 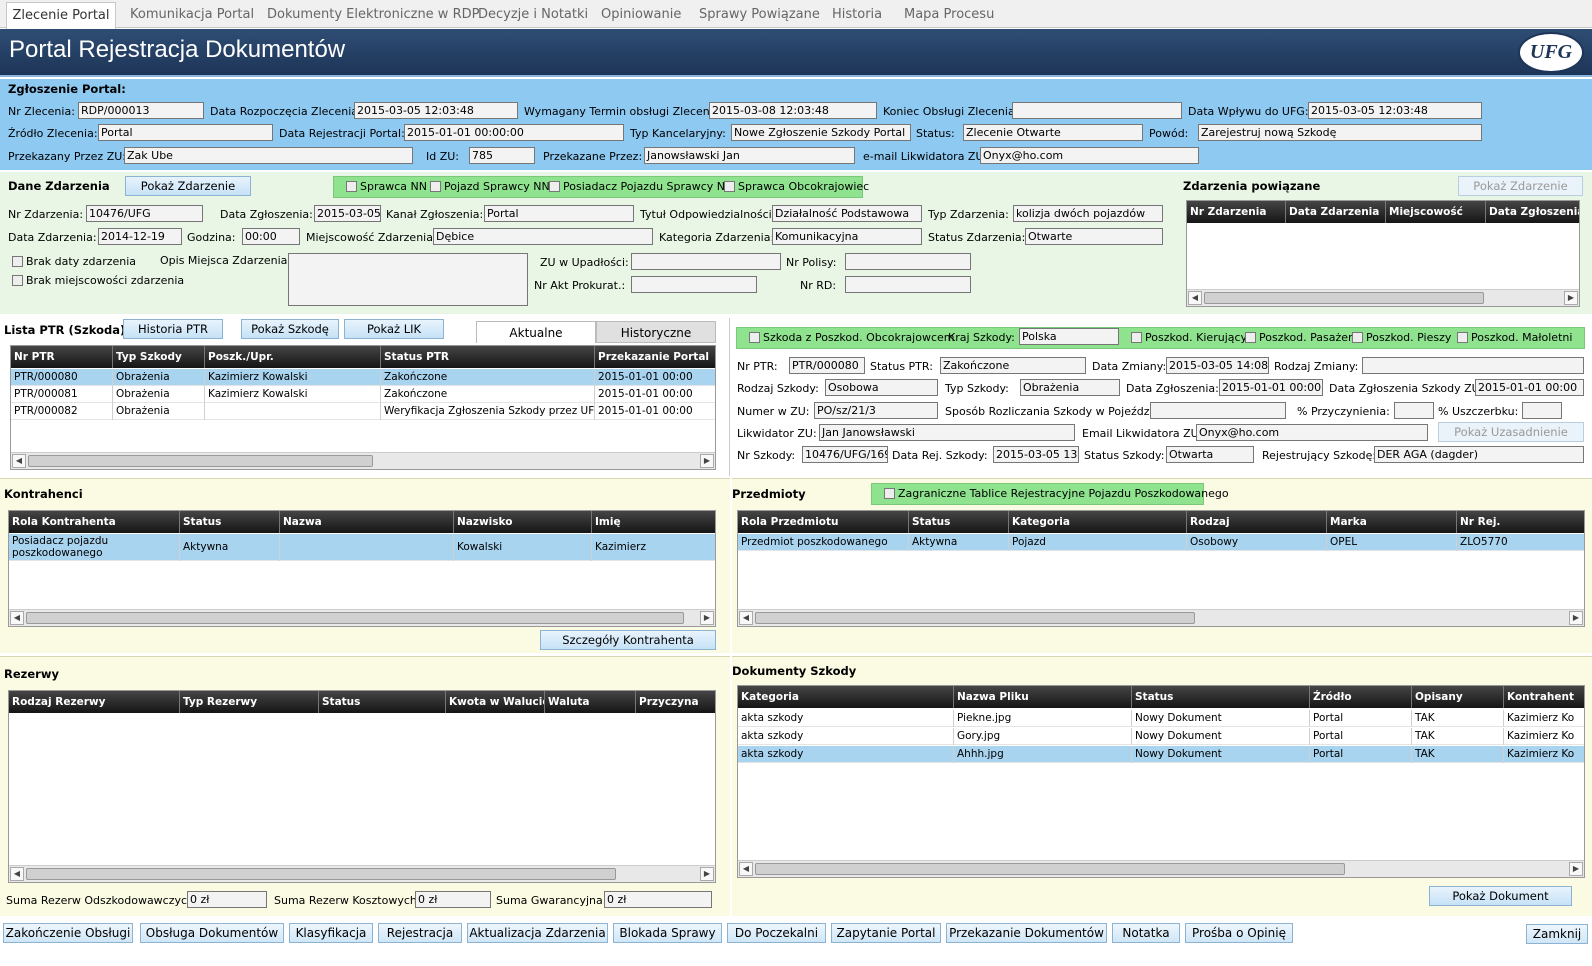 I want to click on column-header: Przekazanie Portal, so click(x=655, y=357).